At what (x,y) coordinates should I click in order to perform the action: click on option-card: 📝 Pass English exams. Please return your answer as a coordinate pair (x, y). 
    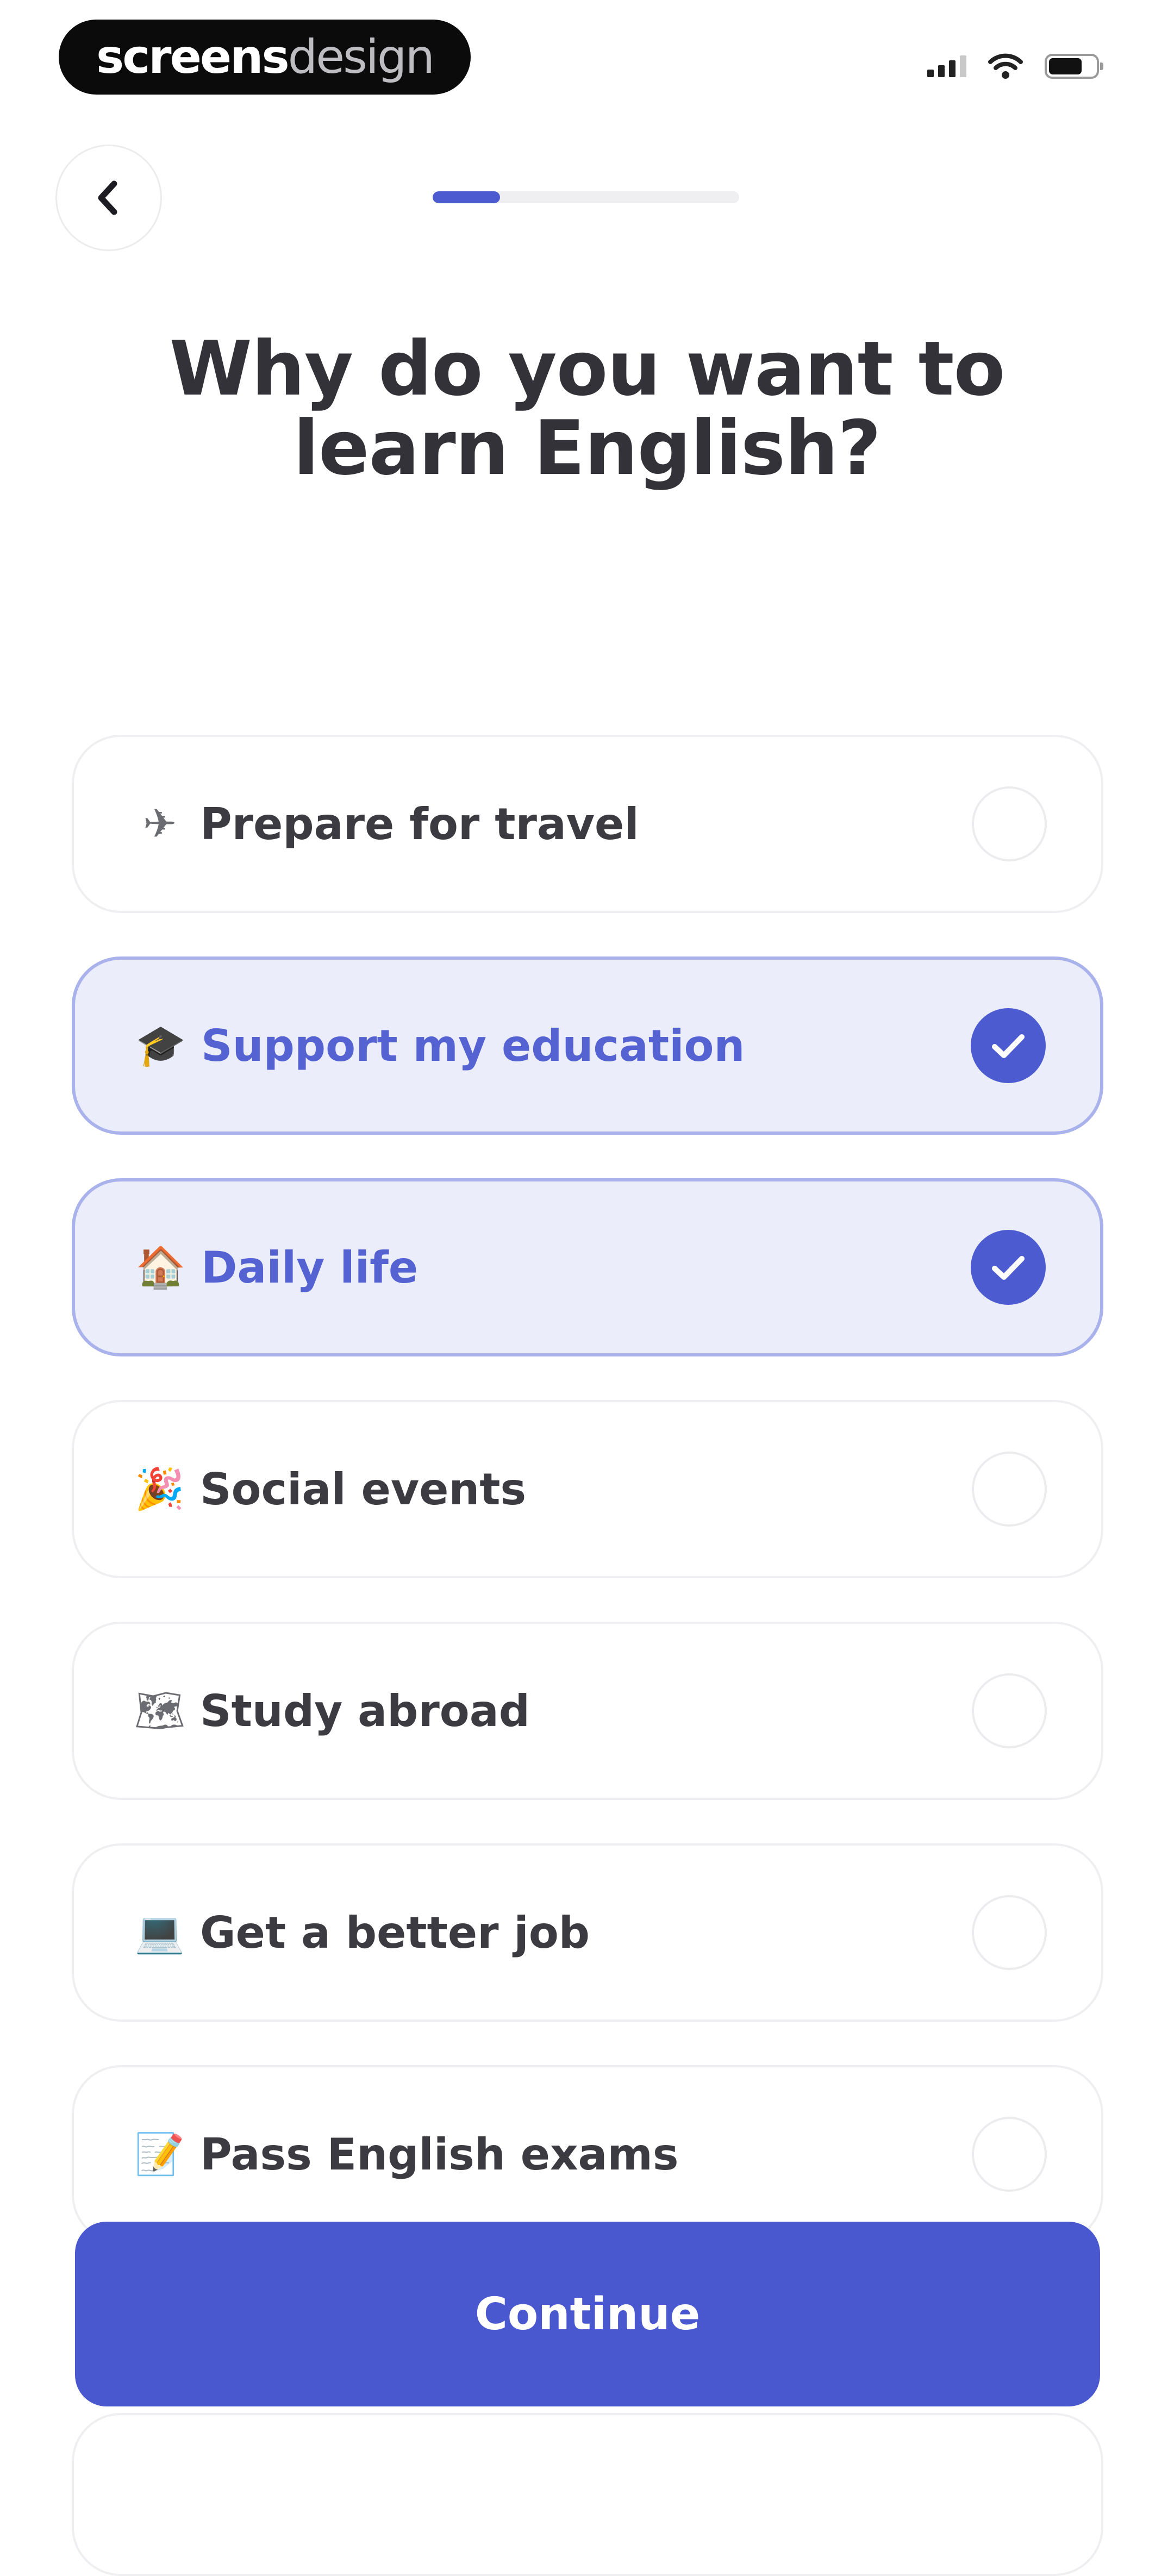
    Looking at the image, I should click on (587, 2154).